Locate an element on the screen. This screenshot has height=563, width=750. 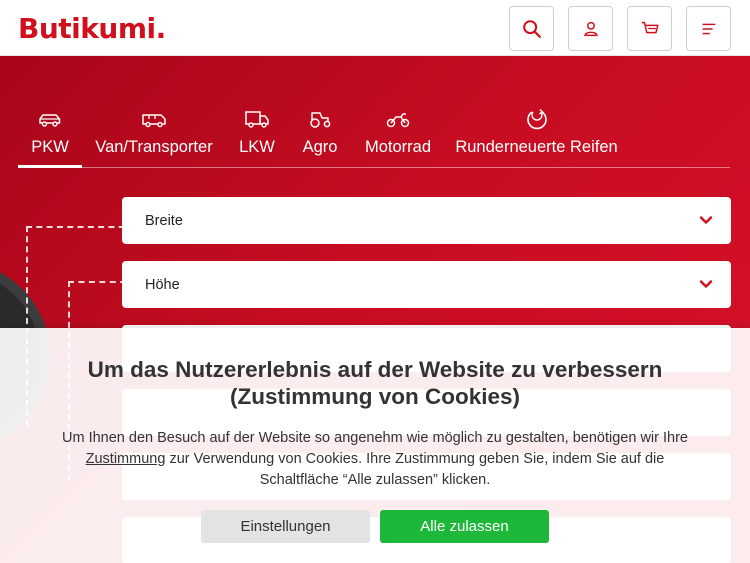
width-select: Breite is located at coordinates (426, 220).